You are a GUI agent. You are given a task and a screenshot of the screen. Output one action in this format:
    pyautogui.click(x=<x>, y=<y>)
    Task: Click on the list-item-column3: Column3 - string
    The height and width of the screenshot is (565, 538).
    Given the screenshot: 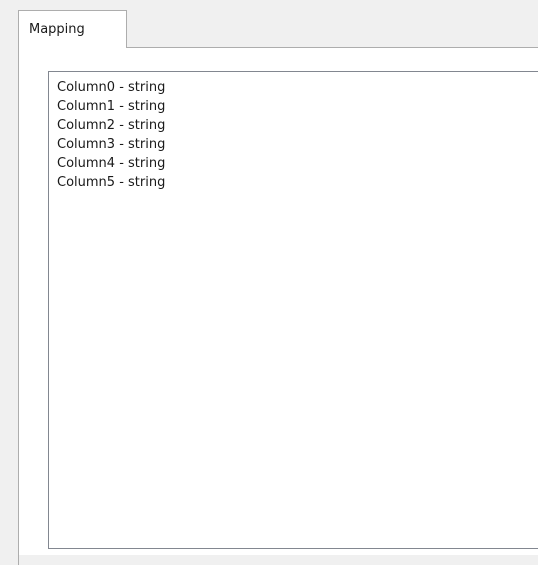 What is the action you would take?
    pyautogui.click(x=297, y=144)
    